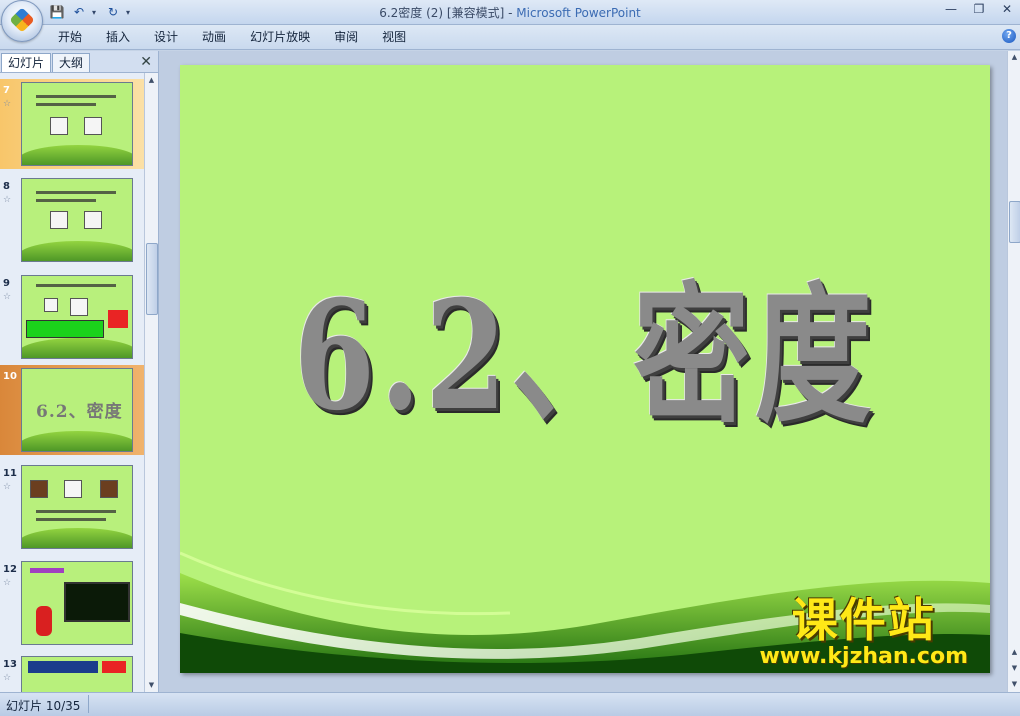  I want to click on slide-thumbnail: 7 ☆, so click(72, 124).